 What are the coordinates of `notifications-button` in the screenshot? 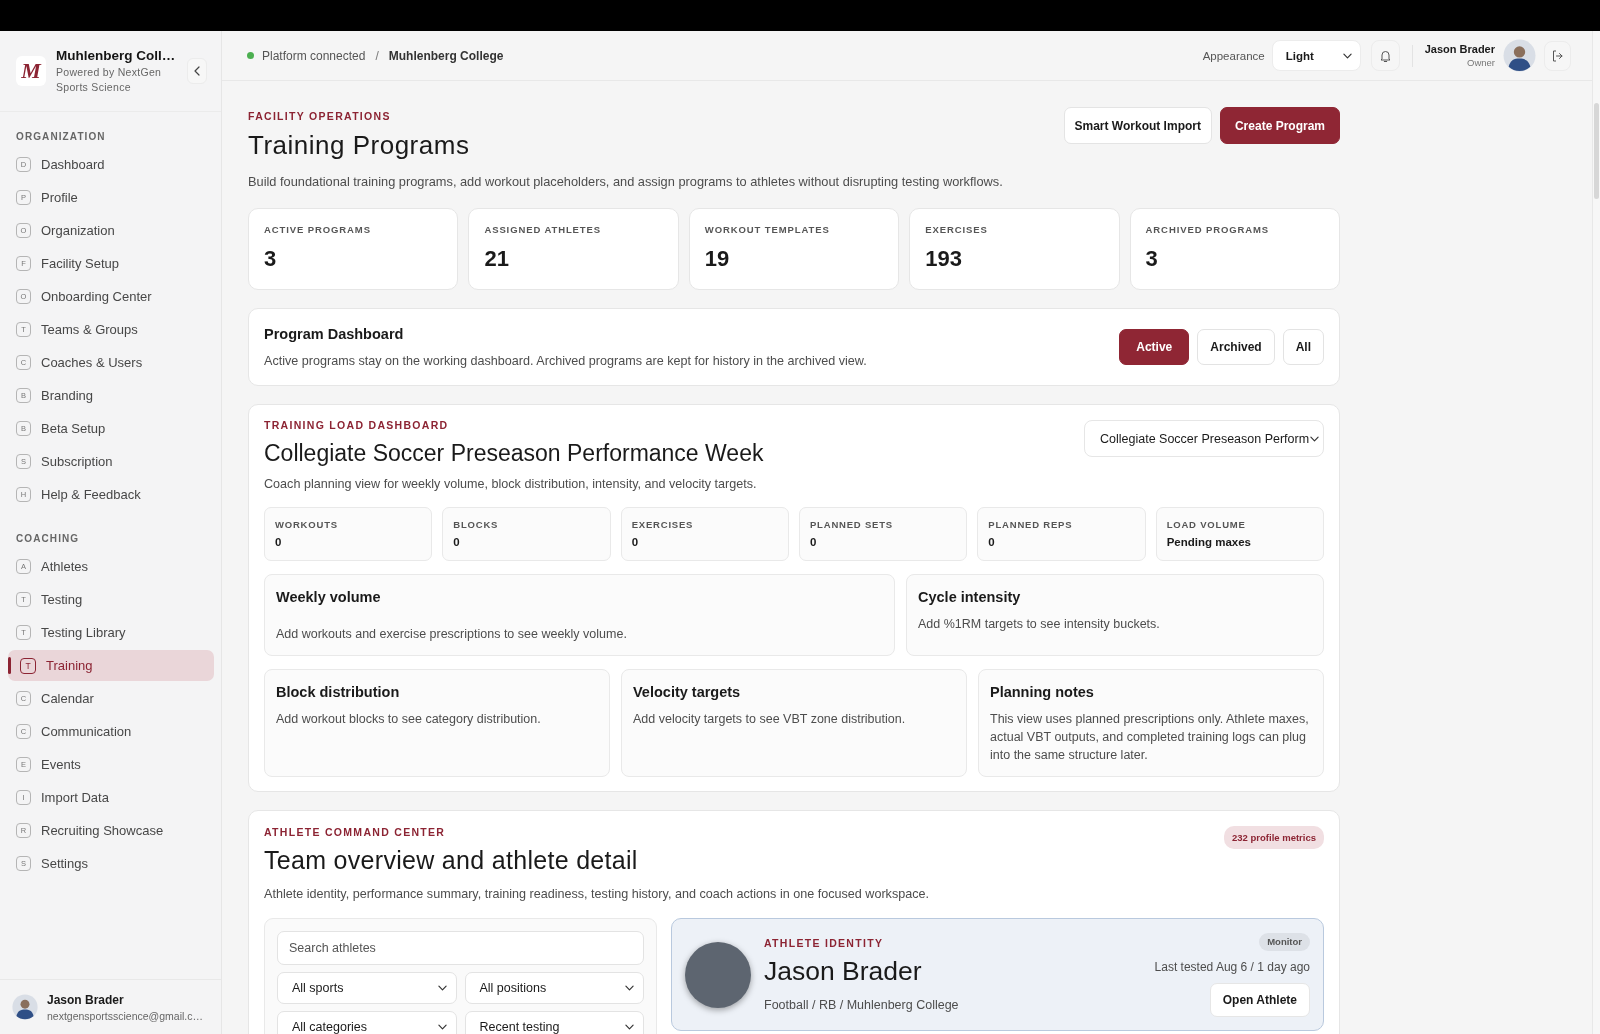 It's located at (1385, 55).